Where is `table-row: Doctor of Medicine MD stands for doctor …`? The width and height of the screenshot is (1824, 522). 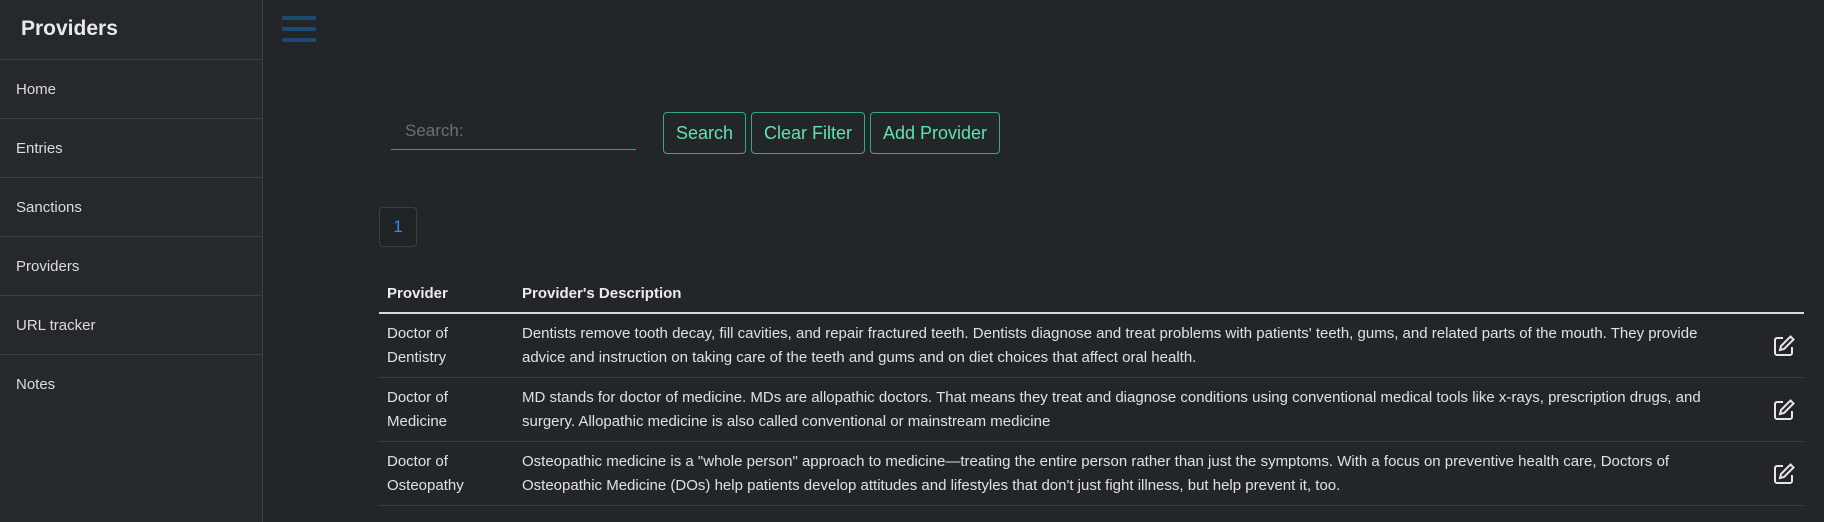
table-row: Doctor of Medicine MD stands for doctor … is located at coordinates (1091, 409).